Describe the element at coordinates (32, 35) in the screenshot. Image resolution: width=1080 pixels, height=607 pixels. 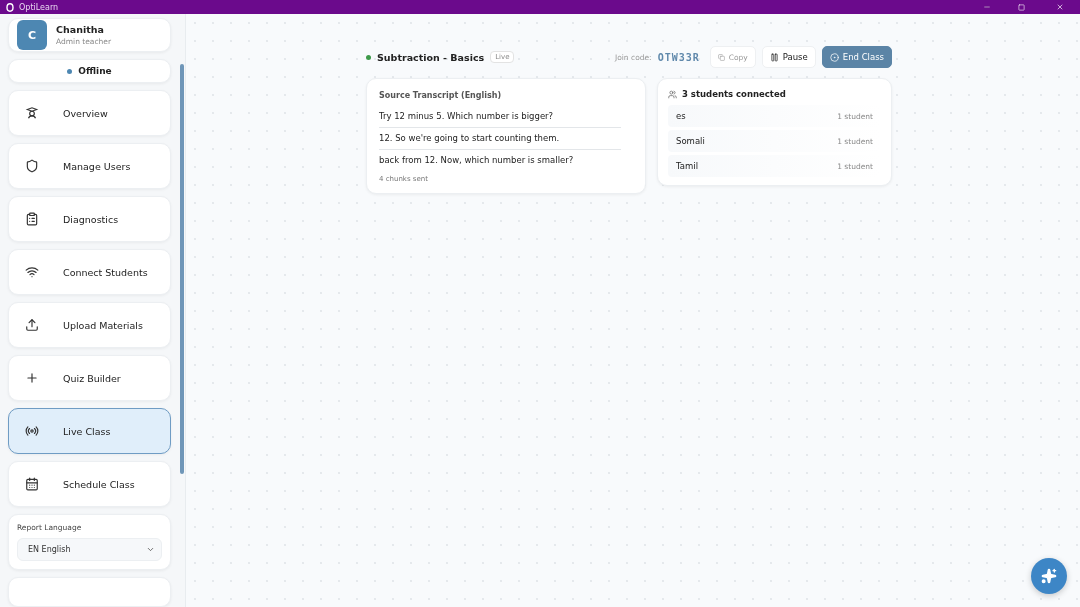
I see `avatar: C` at that location.